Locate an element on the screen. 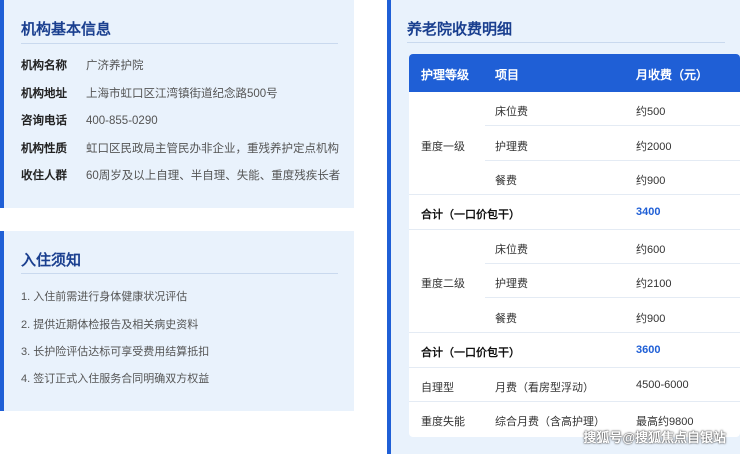 This screenshot has width=740, height=454. info-key: 机构名称 is located at coordinates (44, 66).